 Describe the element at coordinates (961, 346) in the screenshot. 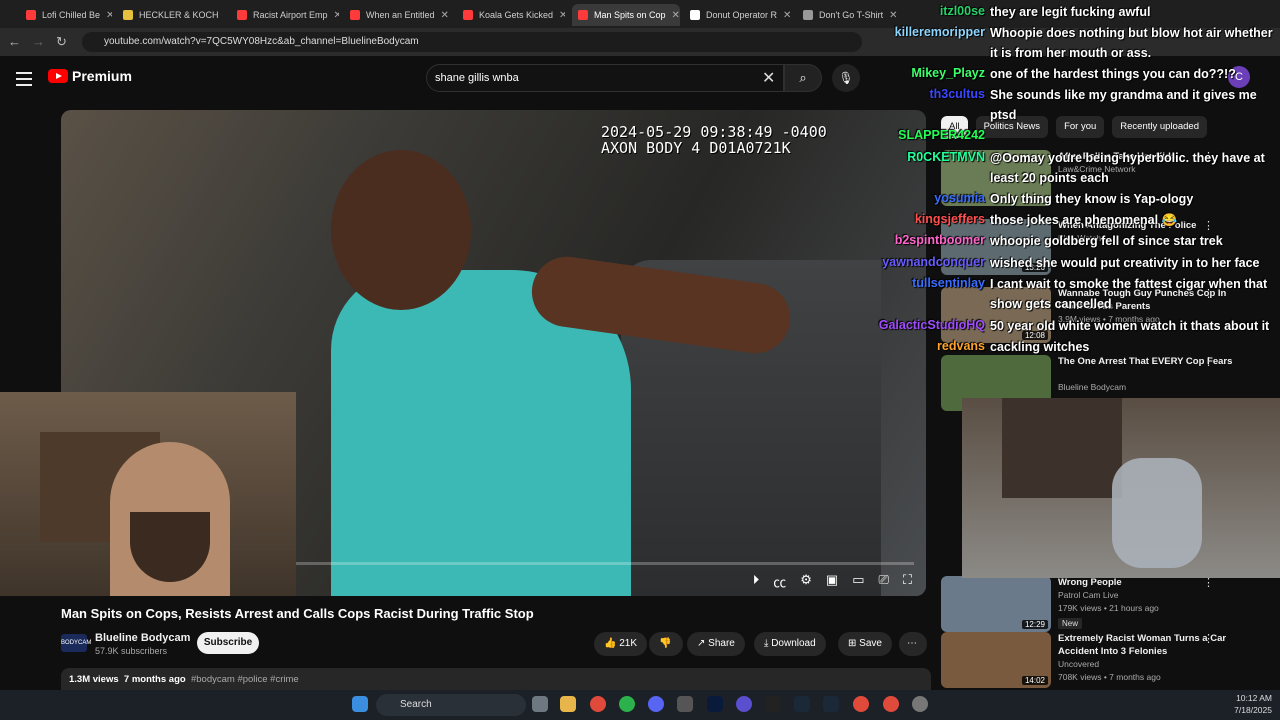

I see `chat-username: redvans` at that location.